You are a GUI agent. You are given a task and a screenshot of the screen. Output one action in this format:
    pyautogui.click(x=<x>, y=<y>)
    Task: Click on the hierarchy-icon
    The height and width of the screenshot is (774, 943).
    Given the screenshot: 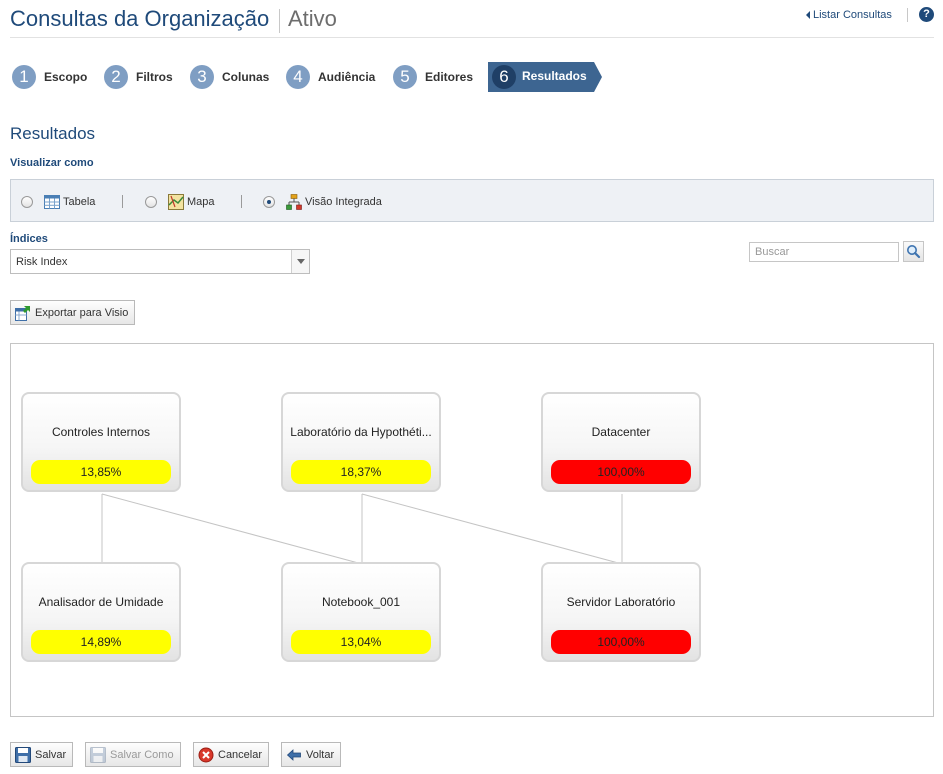 What is the action you would take?
    pyautogui.click(x=294, y=202)
    